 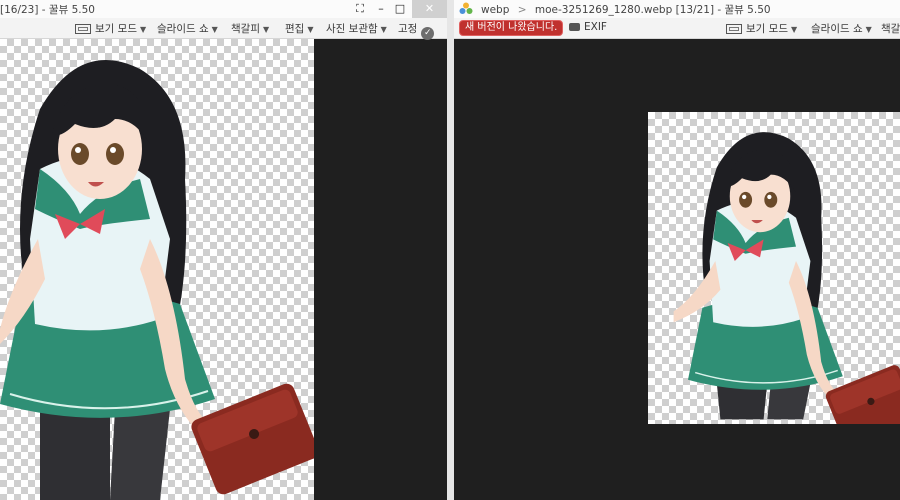 I want to click on edit-label: 편집, so click(x=295, y=29).